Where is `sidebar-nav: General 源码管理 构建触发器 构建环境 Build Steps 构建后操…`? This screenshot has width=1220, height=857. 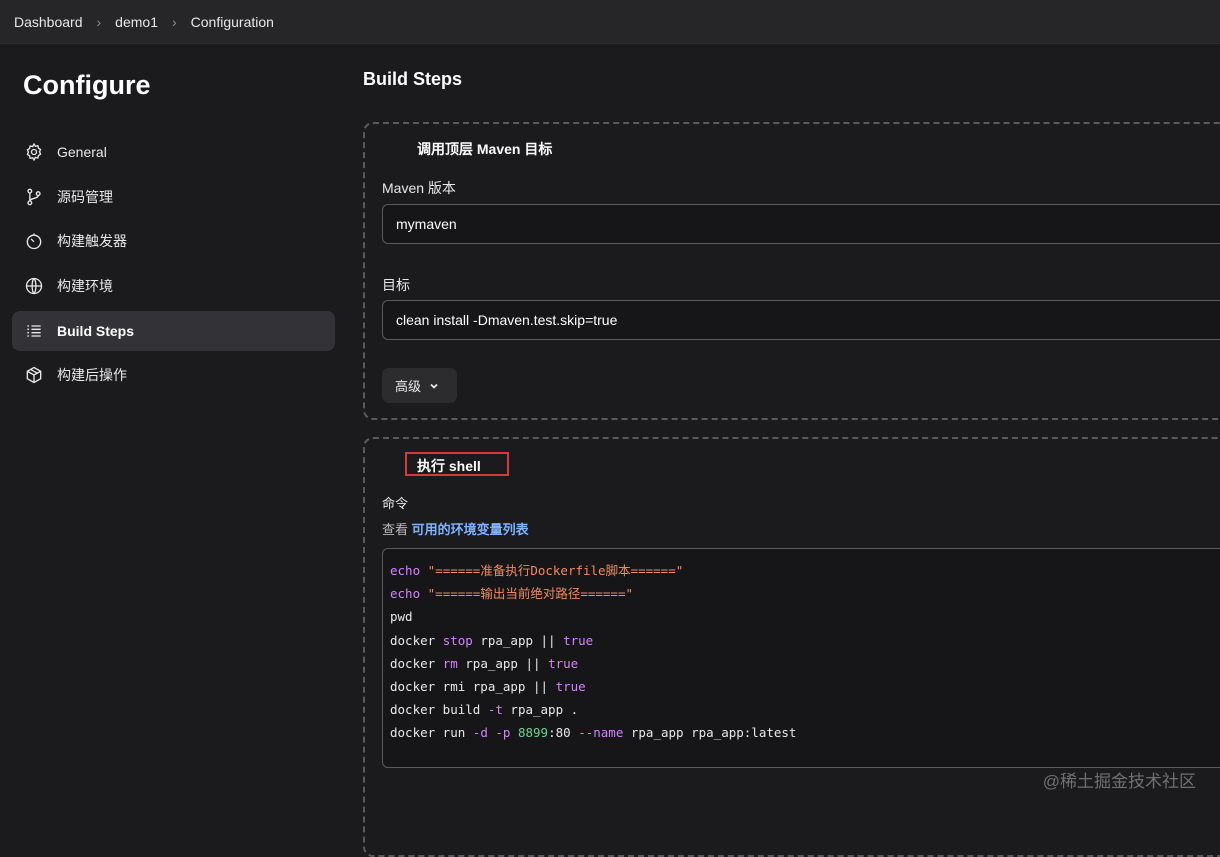 sidebar-nav: General 源码管理 构建触发器 构建环境 Build Steps 构建后操… is located at coordinates (173, 266).